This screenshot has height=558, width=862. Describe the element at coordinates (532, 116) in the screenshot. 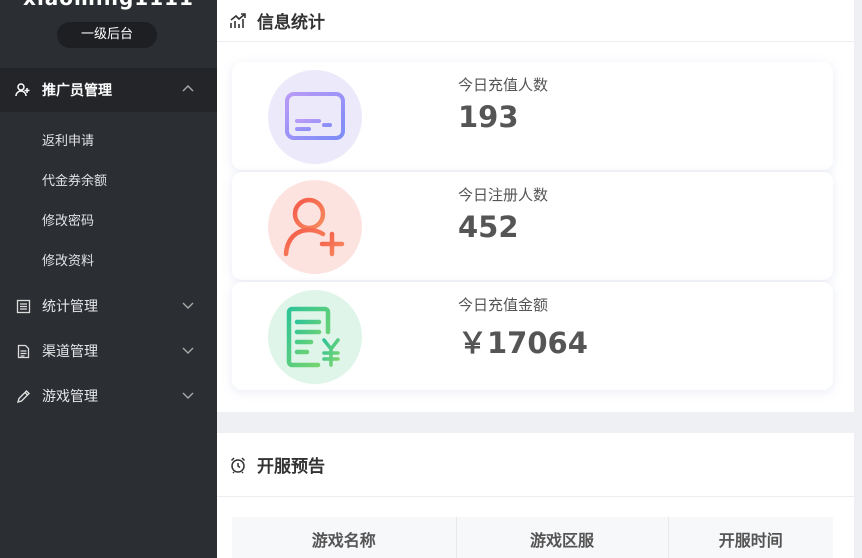

I see `stat-card-recharge-users: 今日充值人数 193` at that location.